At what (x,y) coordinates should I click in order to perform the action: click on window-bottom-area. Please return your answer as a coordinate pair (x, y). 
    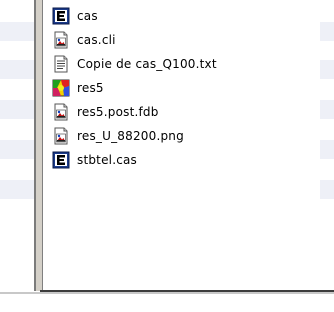
    Looking at the image, I should click on (167, 301).